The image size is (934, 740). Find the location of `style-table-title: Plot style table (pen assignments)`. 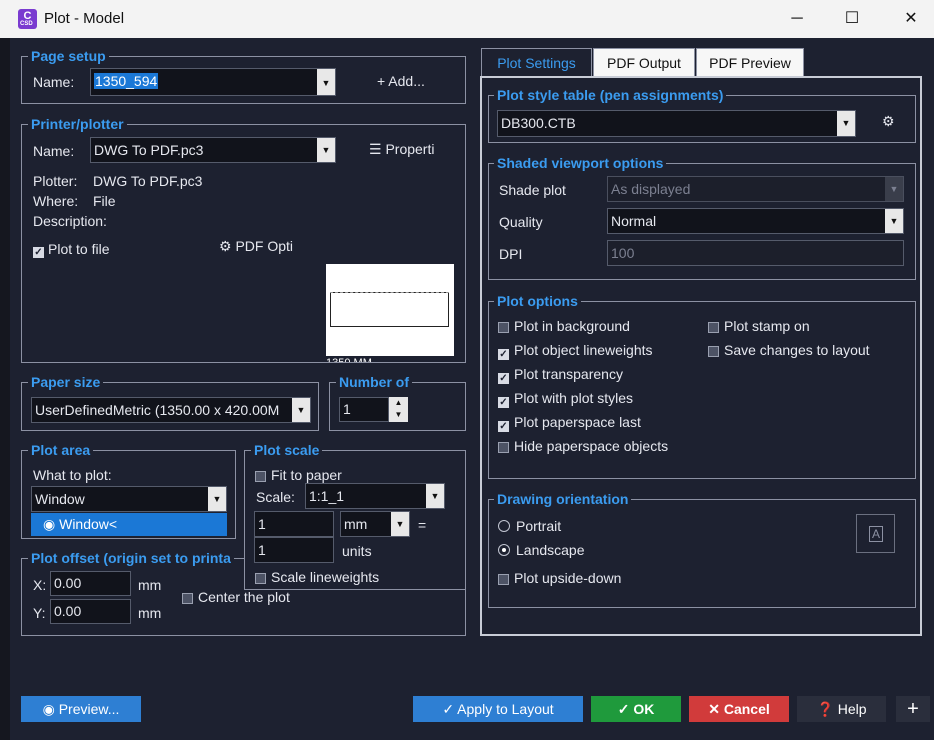

style-table-title: Plot style table (pen assignments) is located at coordinates (610, 95).